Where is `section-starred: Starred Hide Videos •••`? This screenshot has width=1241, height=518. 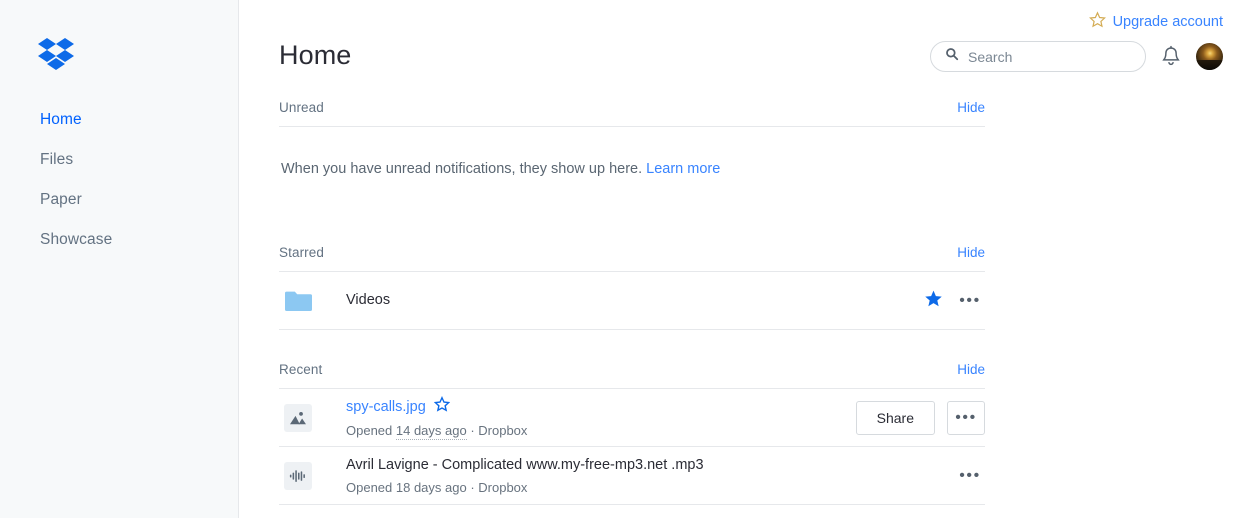
section-starred: Starred Hide Videos ••• is located at coordinates (632, 287).